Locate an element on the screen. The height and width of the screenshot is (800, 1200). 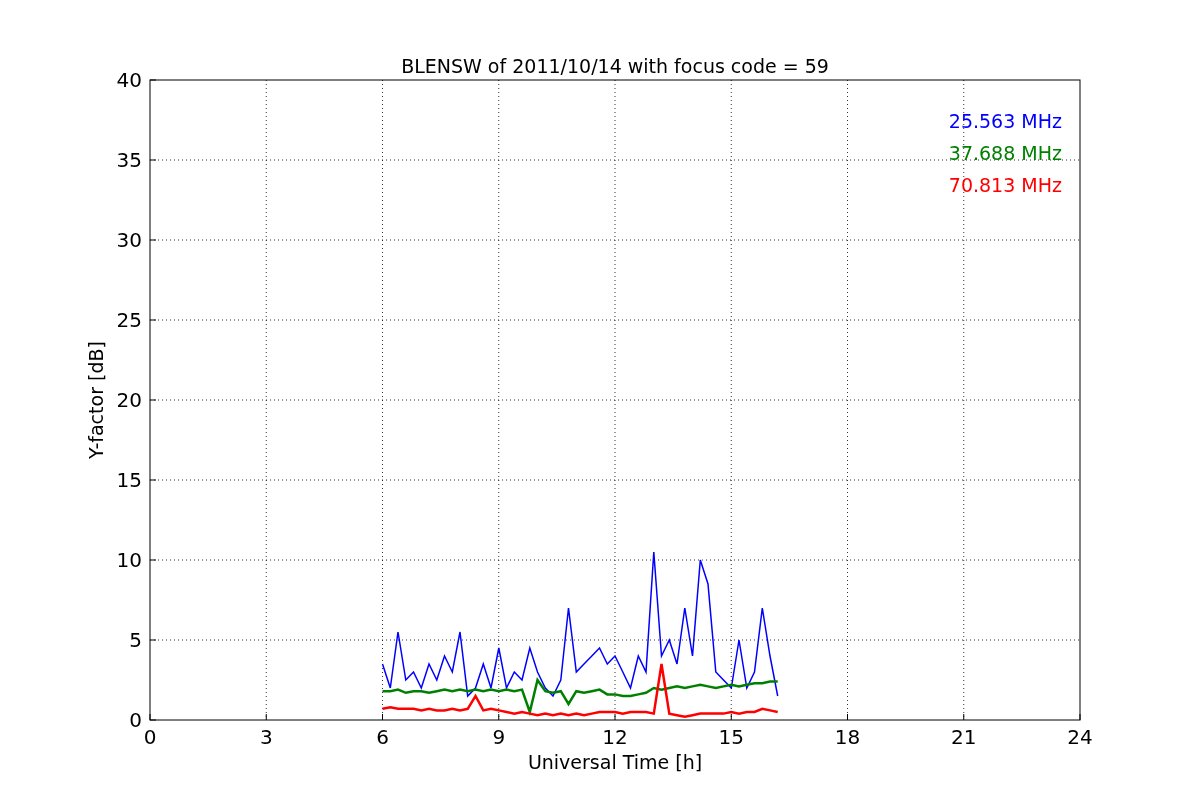
legend-label: 25.563 MHz is located at coordinates (1005, 121).